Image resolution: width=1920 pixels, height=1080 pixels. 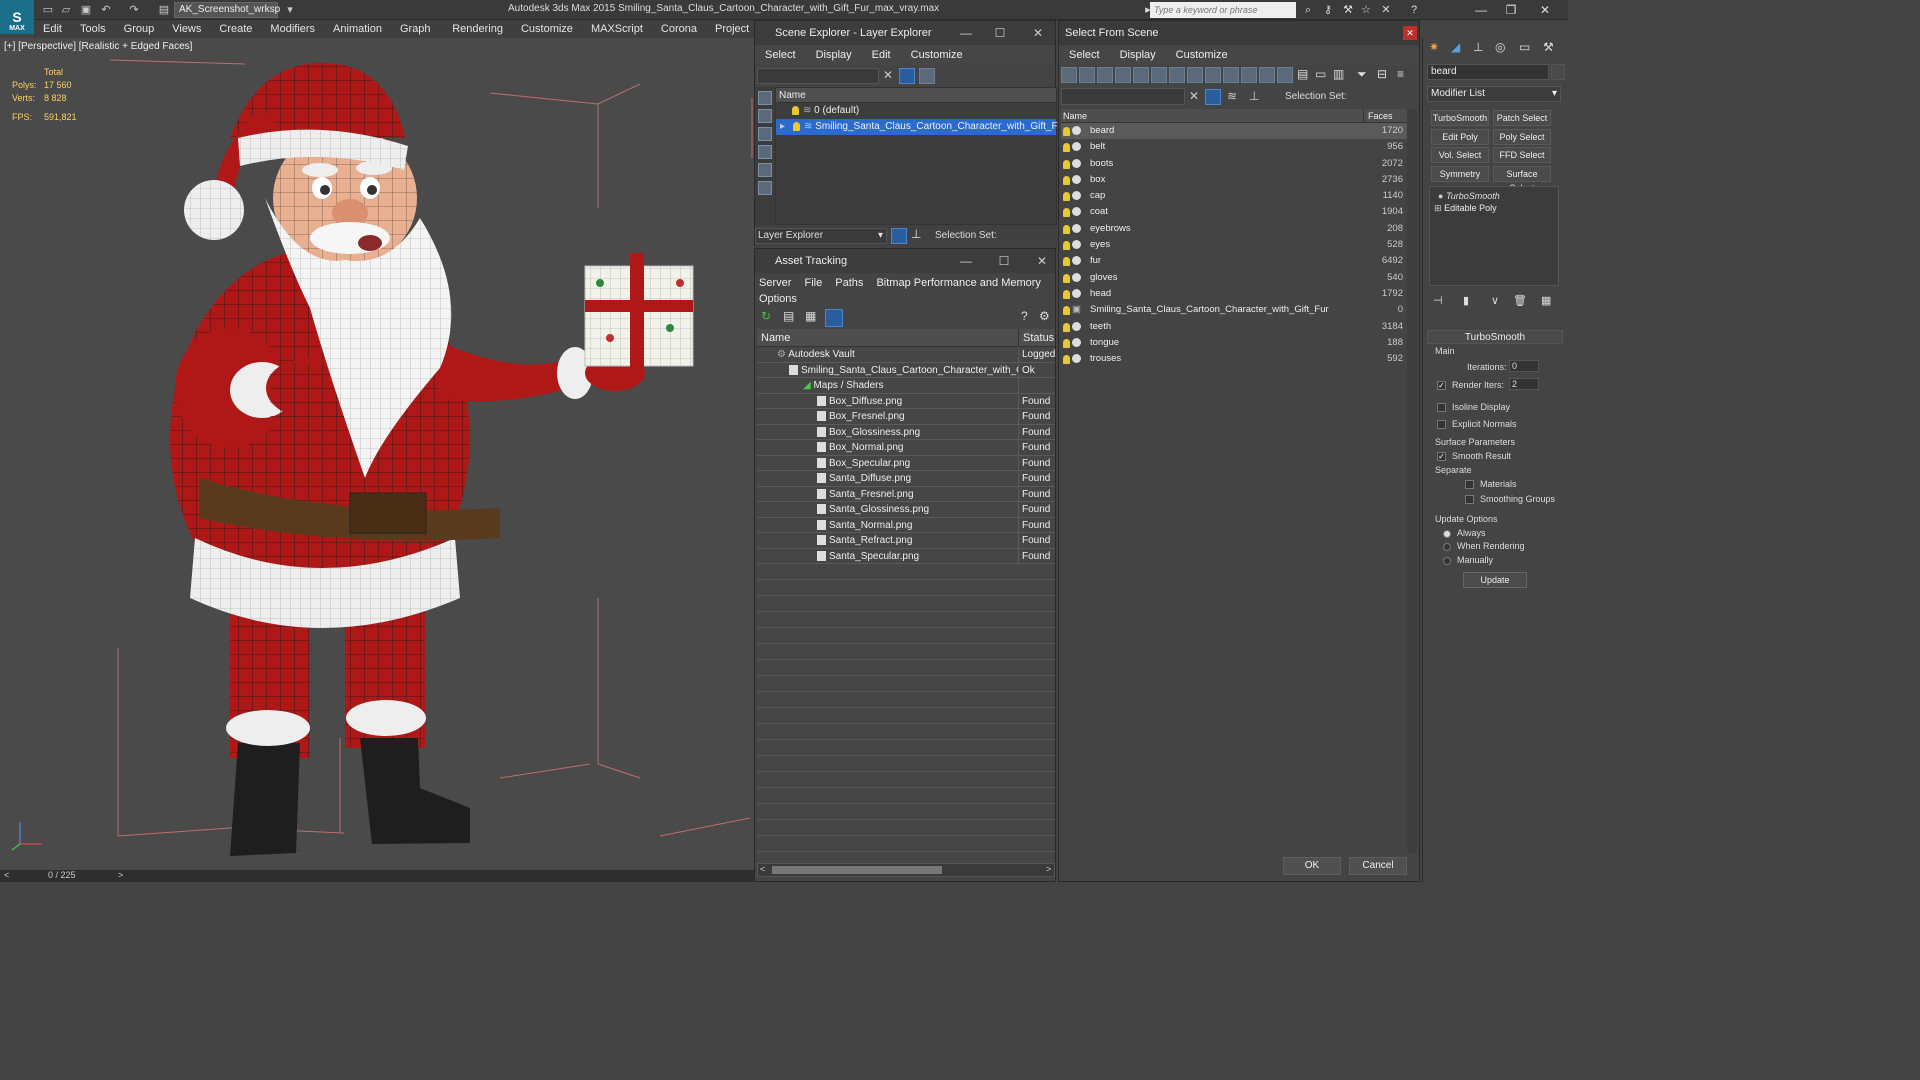 I want to click on asset-row: Santa_Fresnel.png Found, so click(x=906, y=494).